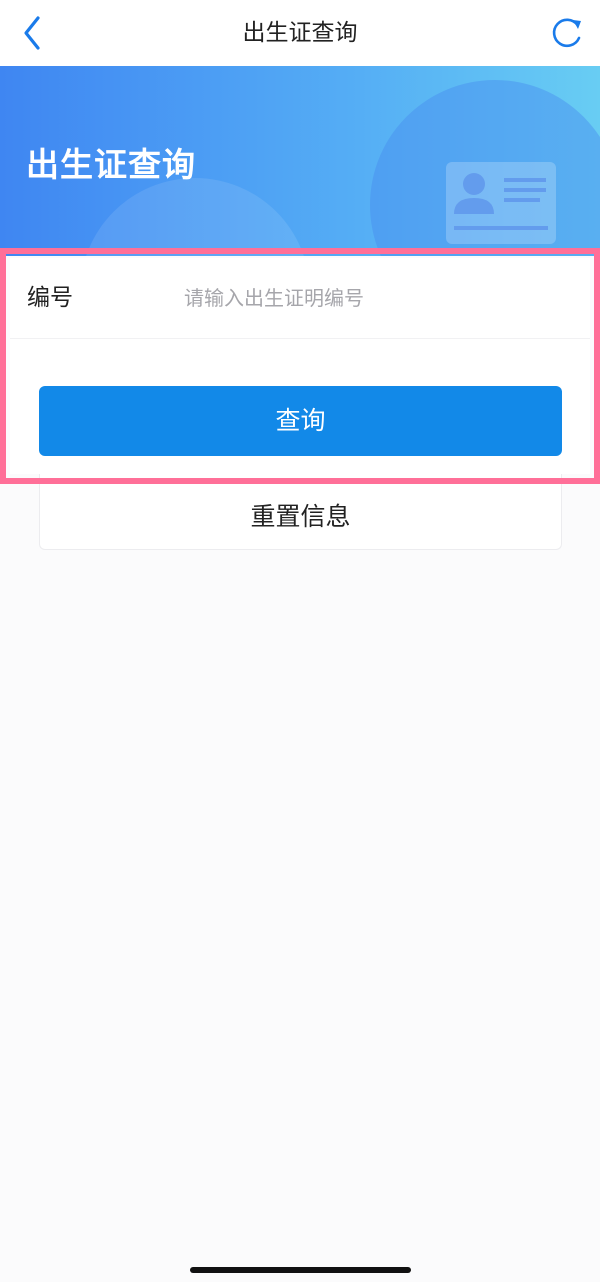 The width and height of the screenshot is (600, 1282). Describe the element at coordinates (50, 298) in the screenshot. I see `number-label: 编号` at that location.